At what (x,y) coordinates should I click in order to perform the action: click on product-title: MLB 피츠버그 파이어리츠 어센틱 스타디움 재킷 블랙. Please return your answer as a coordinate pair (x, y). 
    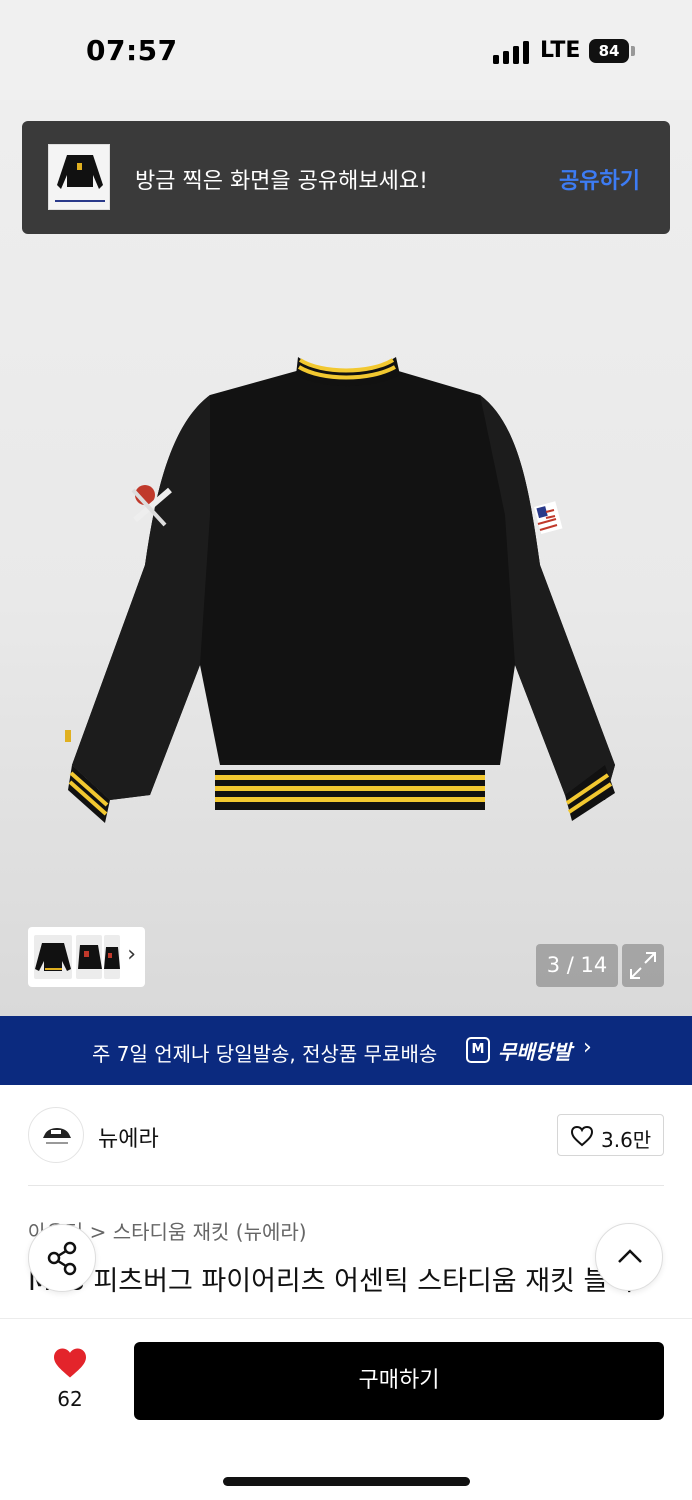
    Looking at the image, I should click on (331, 1281).